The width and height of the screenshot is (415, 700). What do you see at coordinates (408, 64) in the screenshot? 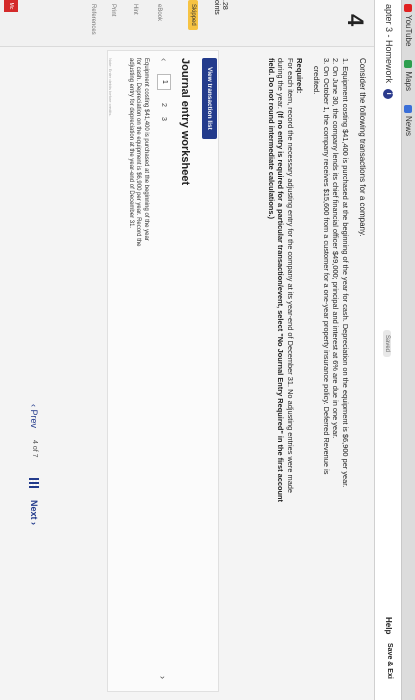
I see `maps-icon` at bounding box center [408, 64].